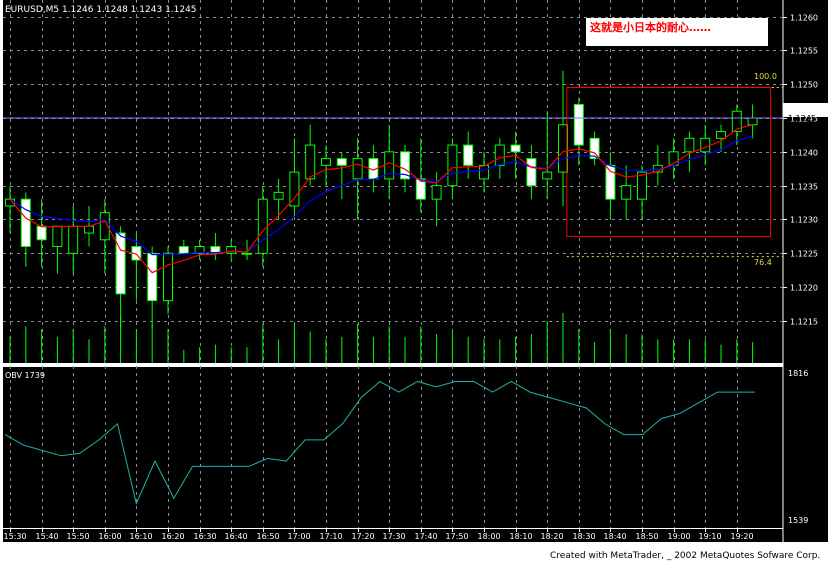 The width and height of the screenshot is (828, 564). Describe the element at coordinates (804, 18) in the screenshot. I see `price-tick-label: 1.1260` at that location.